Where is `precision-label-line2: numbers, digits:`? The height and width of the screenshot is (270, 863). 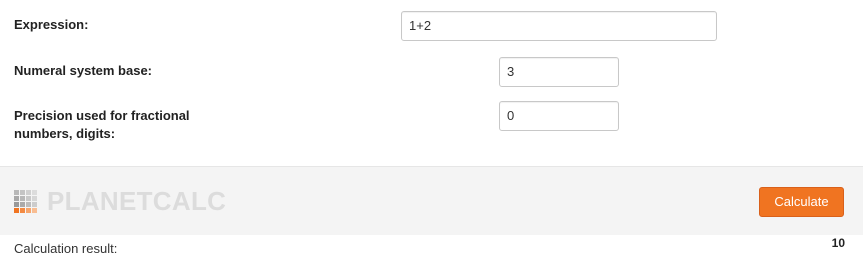 precision-label-line2: numbers, digits: is located at coordinates (65, 133).